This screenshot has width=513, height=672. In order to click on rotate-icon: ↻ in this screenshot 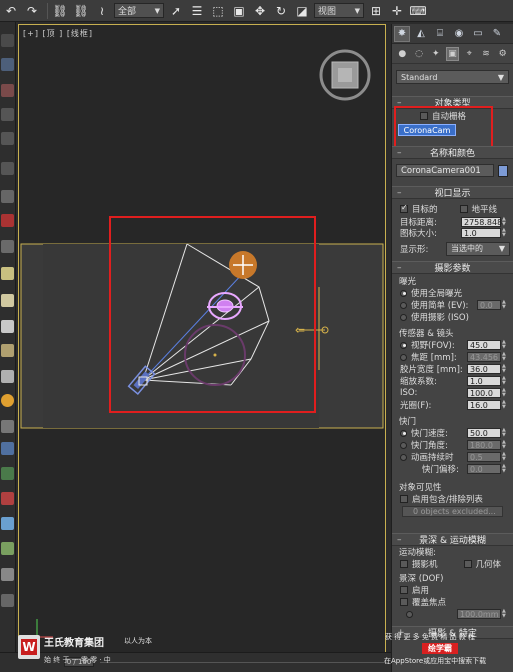, I will do `click(281, 11)`.